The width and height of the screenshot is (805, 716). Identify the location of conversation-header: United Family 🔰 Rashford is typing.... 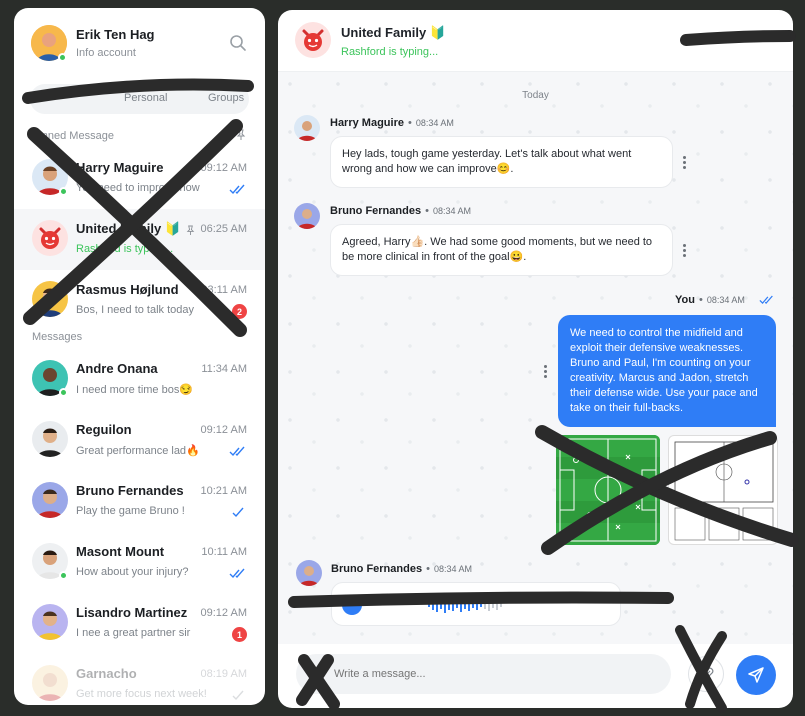
(535, 41).